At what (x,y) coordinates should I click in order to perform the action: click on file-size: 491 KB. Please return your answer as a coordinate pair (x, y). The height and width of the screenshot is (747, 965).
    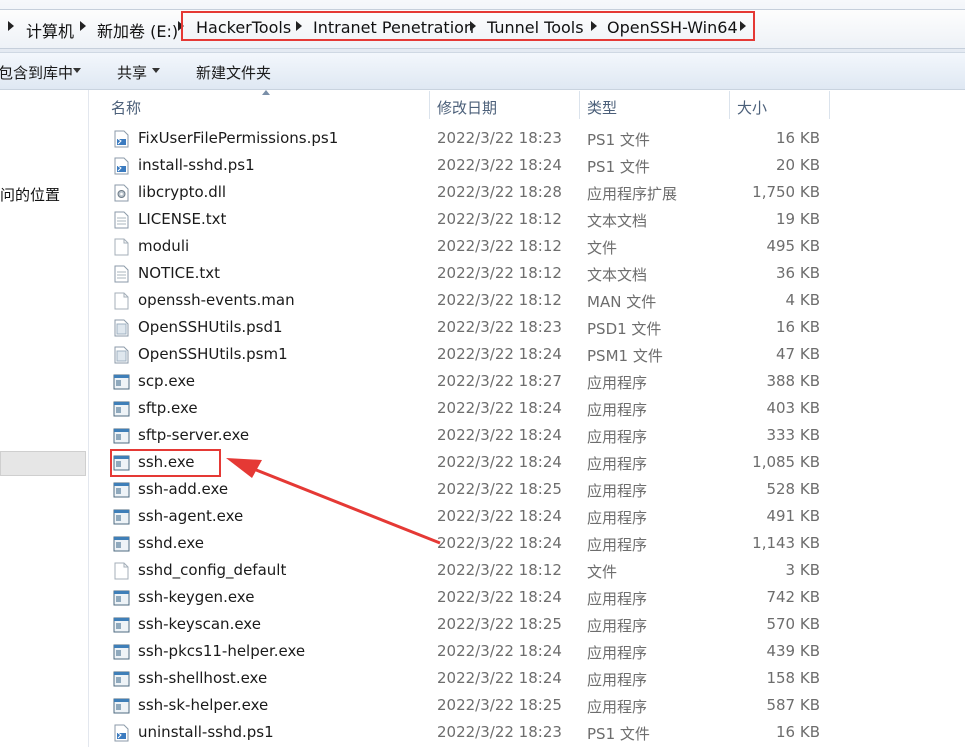
    Looking at the image, I should click on (793, 516).